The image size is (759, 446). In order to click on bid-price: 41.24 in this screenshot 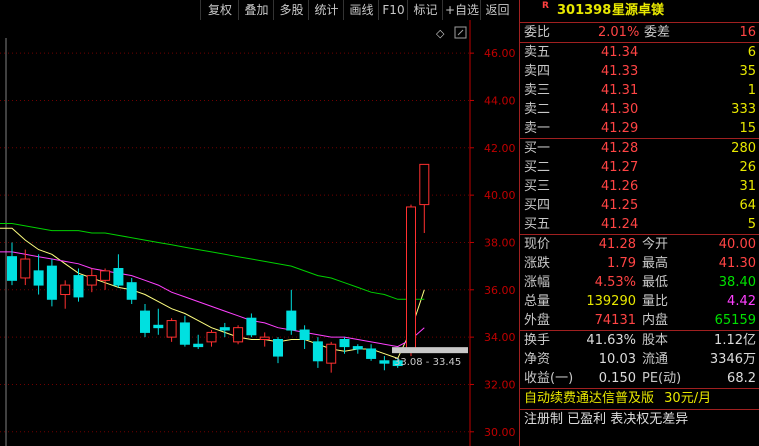, I will do `click(620, 224)`.